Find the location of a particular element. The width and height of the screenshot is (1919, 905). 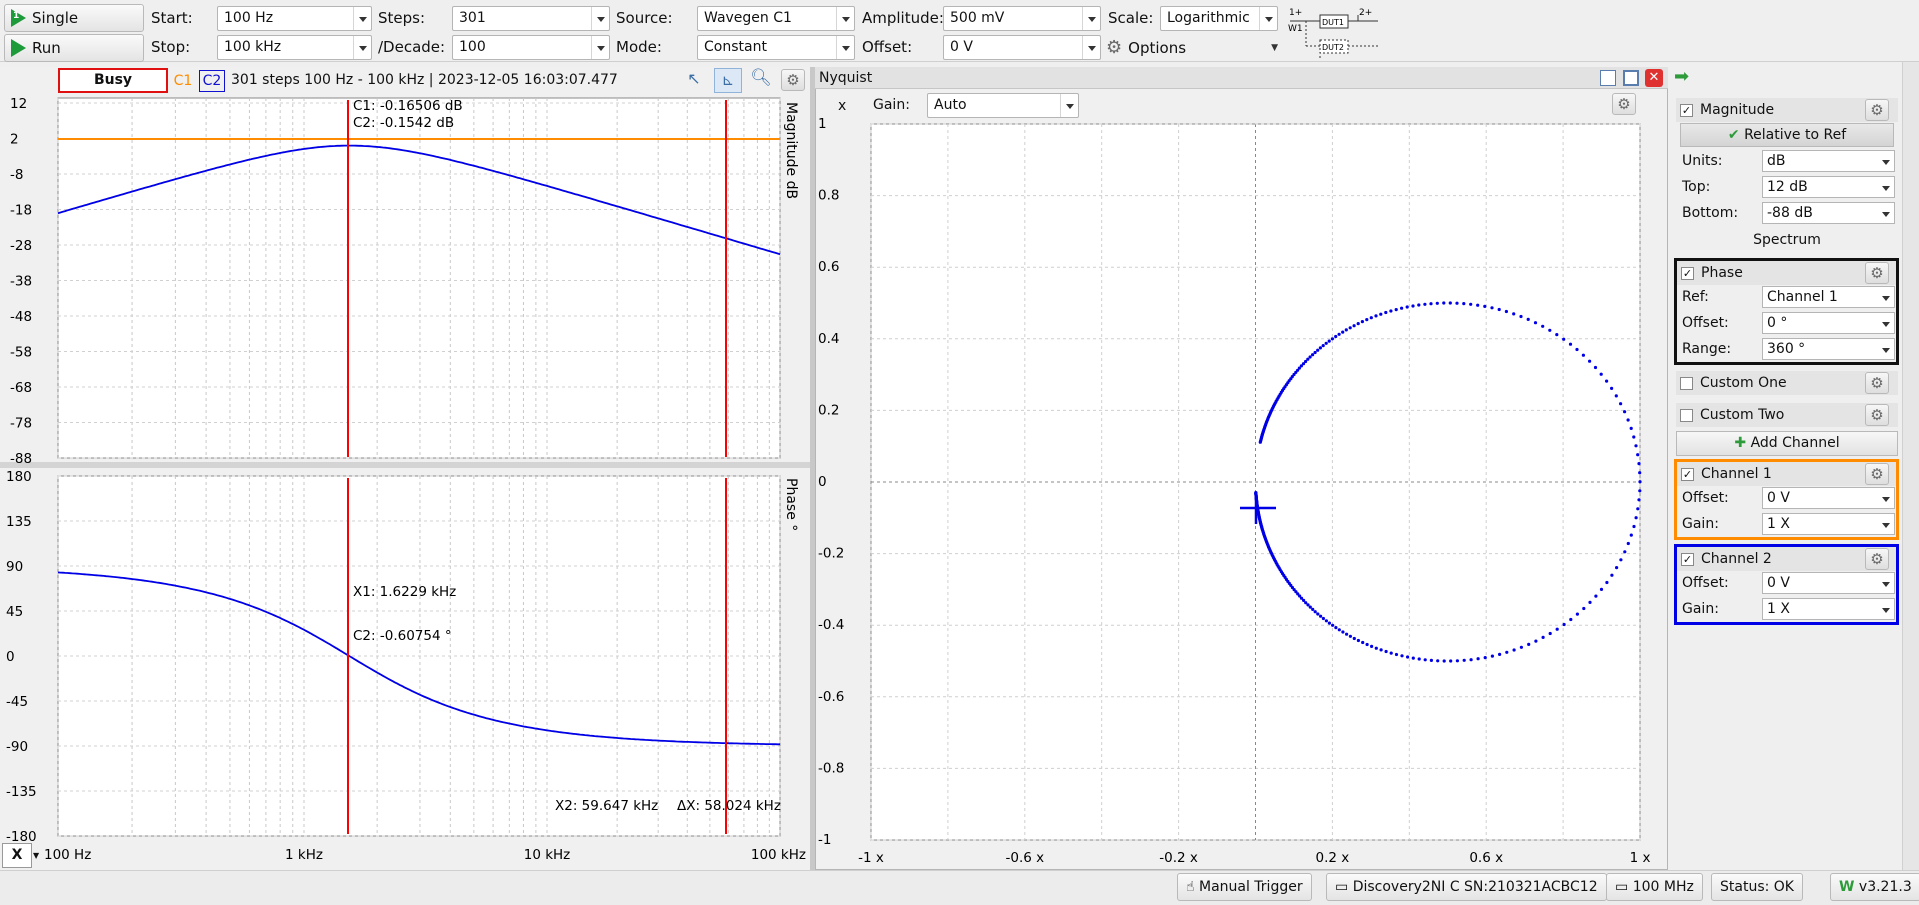

y-tick-label: 0 is located at coordinates (10, 657).